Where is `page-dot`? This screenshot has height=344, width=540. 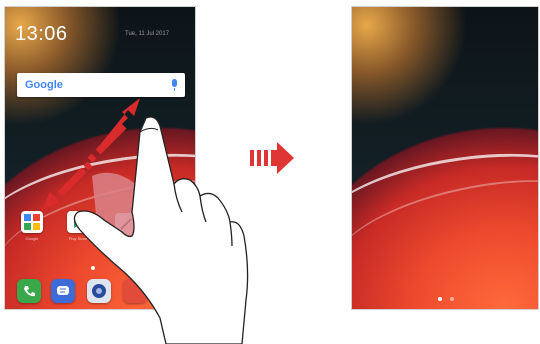
page-dot is located at coordinates (452, 299).